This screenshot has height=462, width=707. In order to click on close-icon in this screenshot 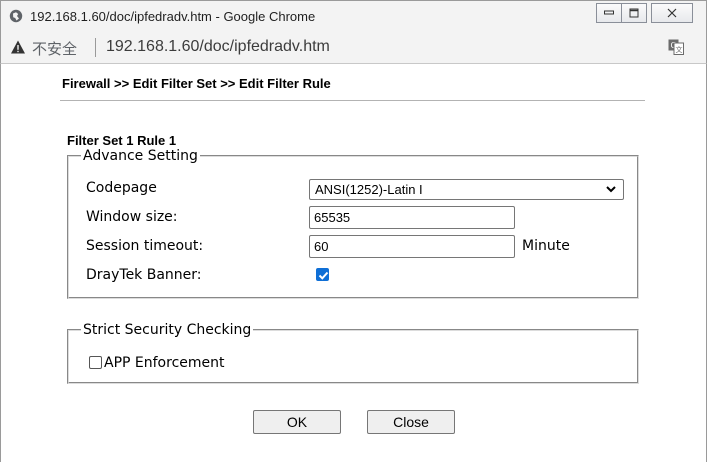, I will do `click(672, 13)`.